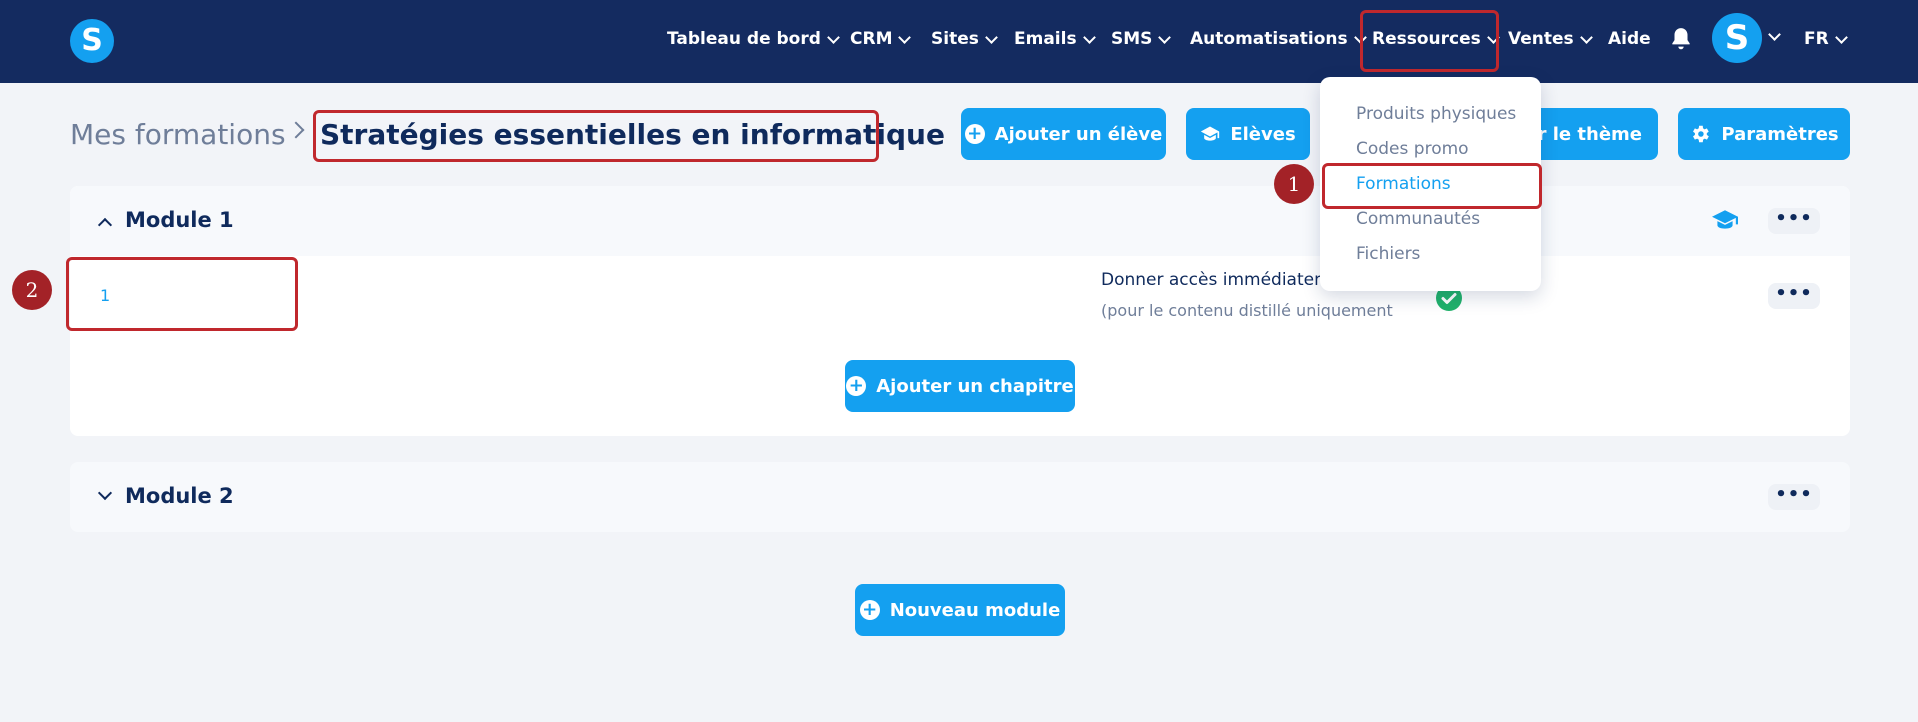  What do you see at coordinates (1263, 134) in the screenshot?
I see `button-label: Elèves` at bounding box center [1263, 134].